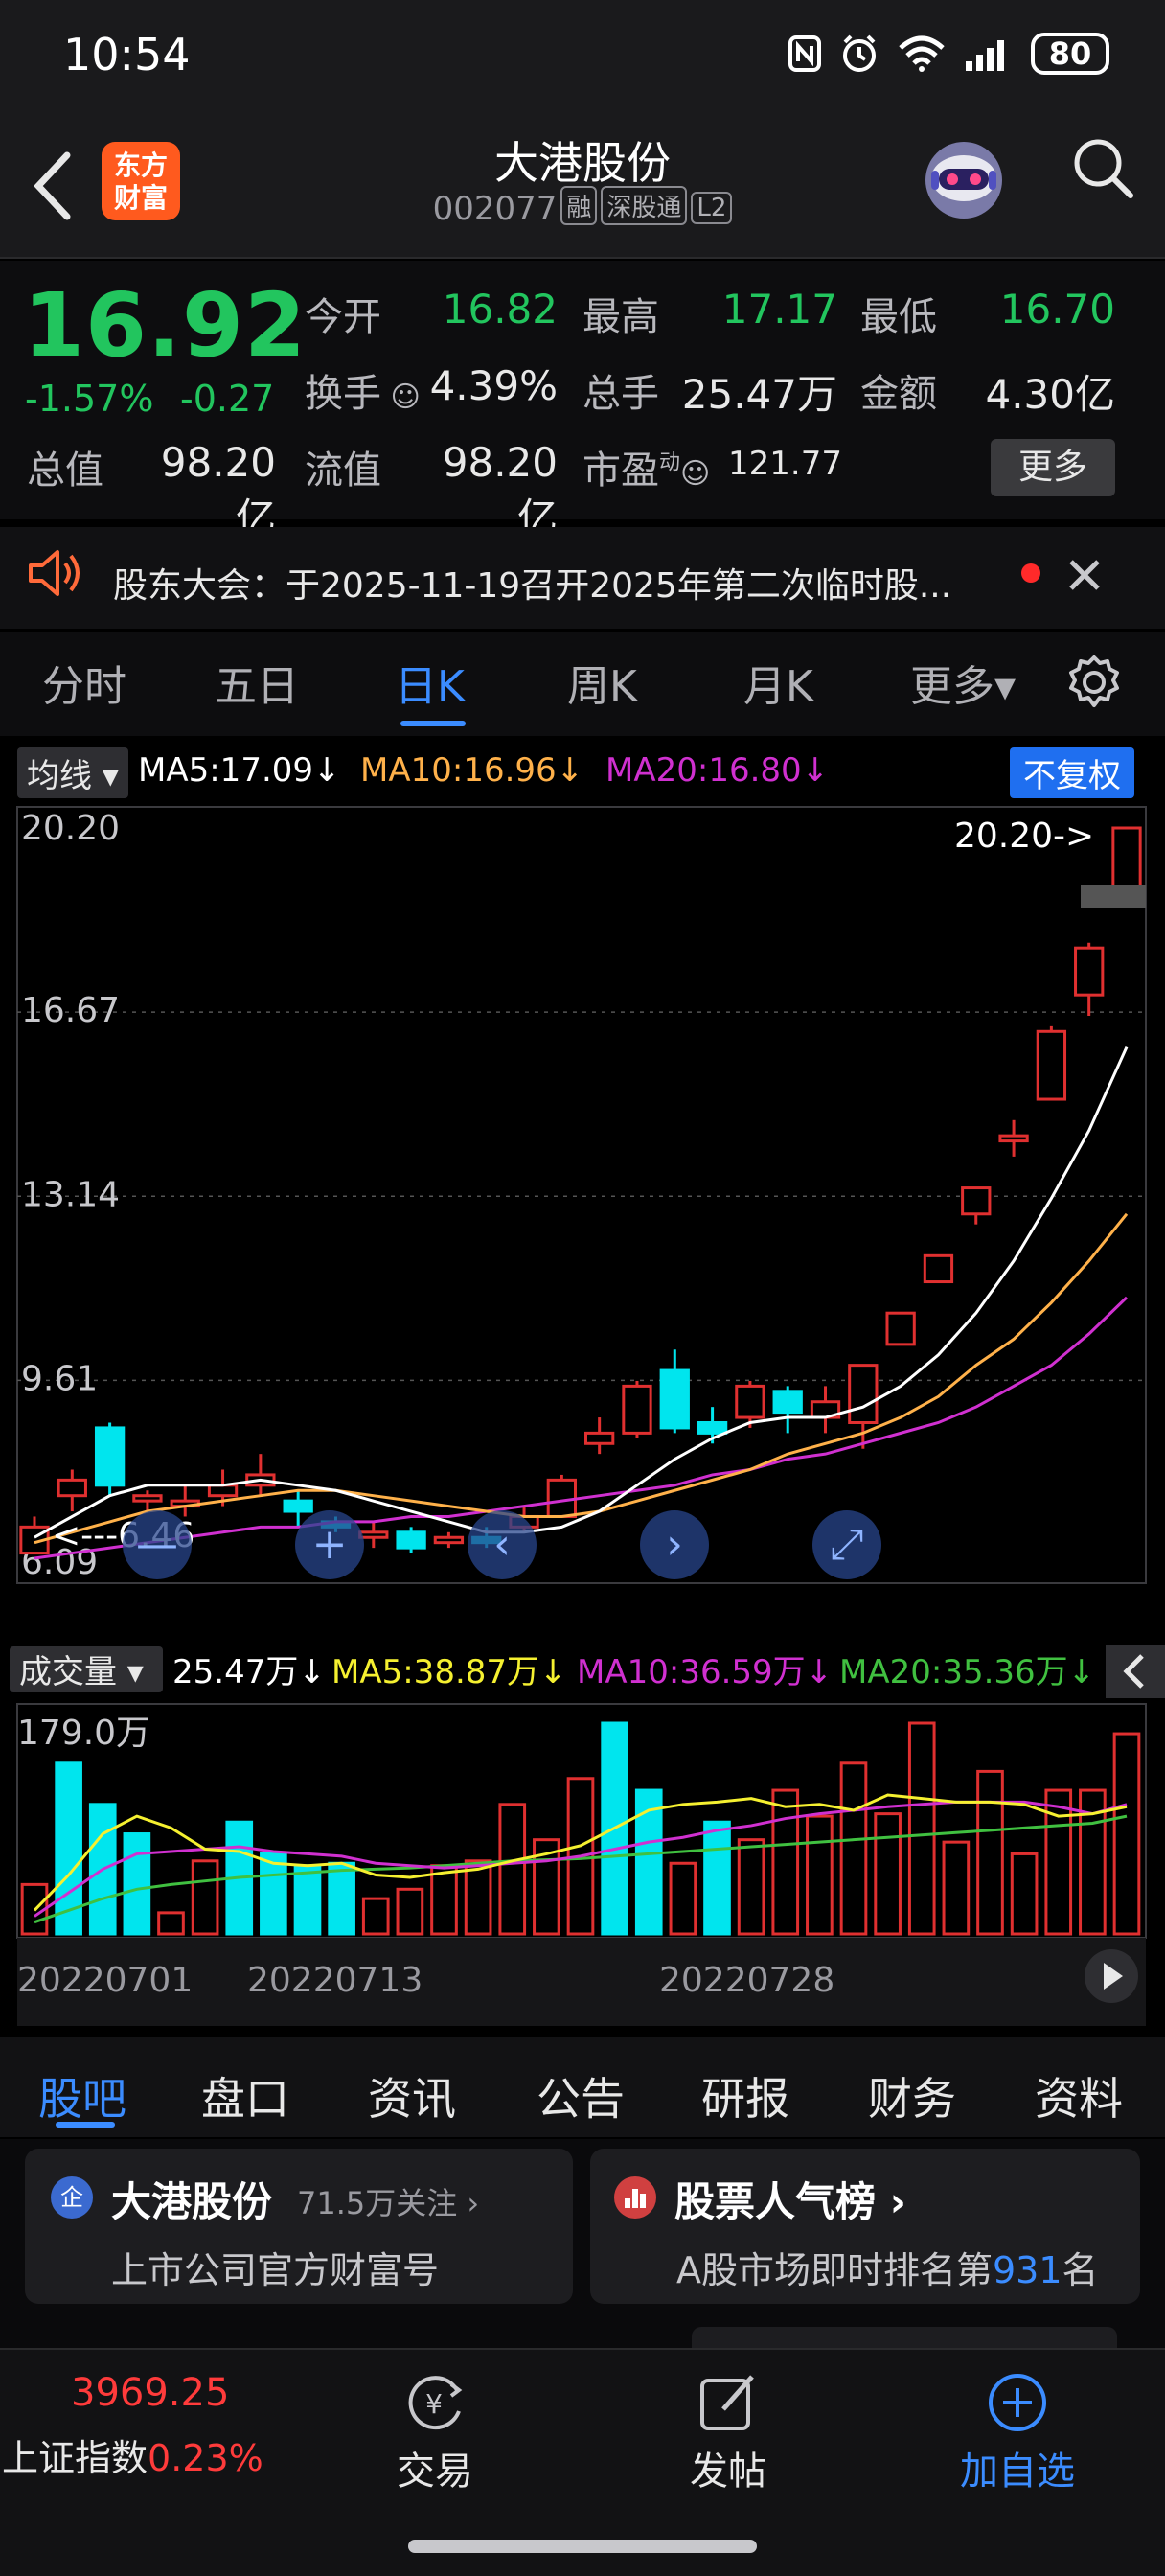 The height and width of the screenshot is (2576, 1165). I want to click on x-date-label: 20220728, so click(747, 1981).